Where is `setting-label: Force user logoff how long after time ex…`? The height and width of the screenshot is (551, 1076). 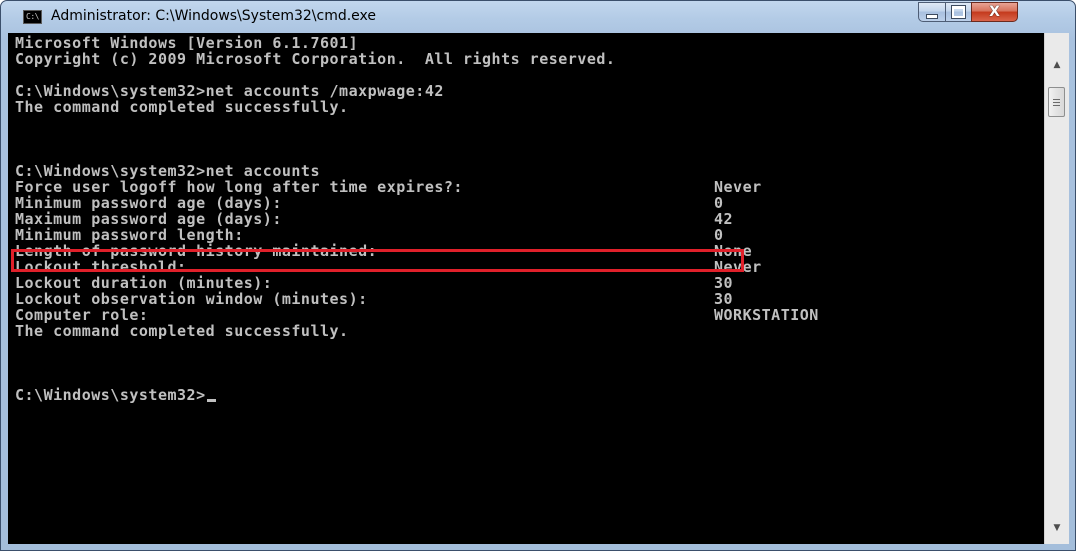 setting-label: Force user logoff how long after time ex… is located at coordinates (239, 187).